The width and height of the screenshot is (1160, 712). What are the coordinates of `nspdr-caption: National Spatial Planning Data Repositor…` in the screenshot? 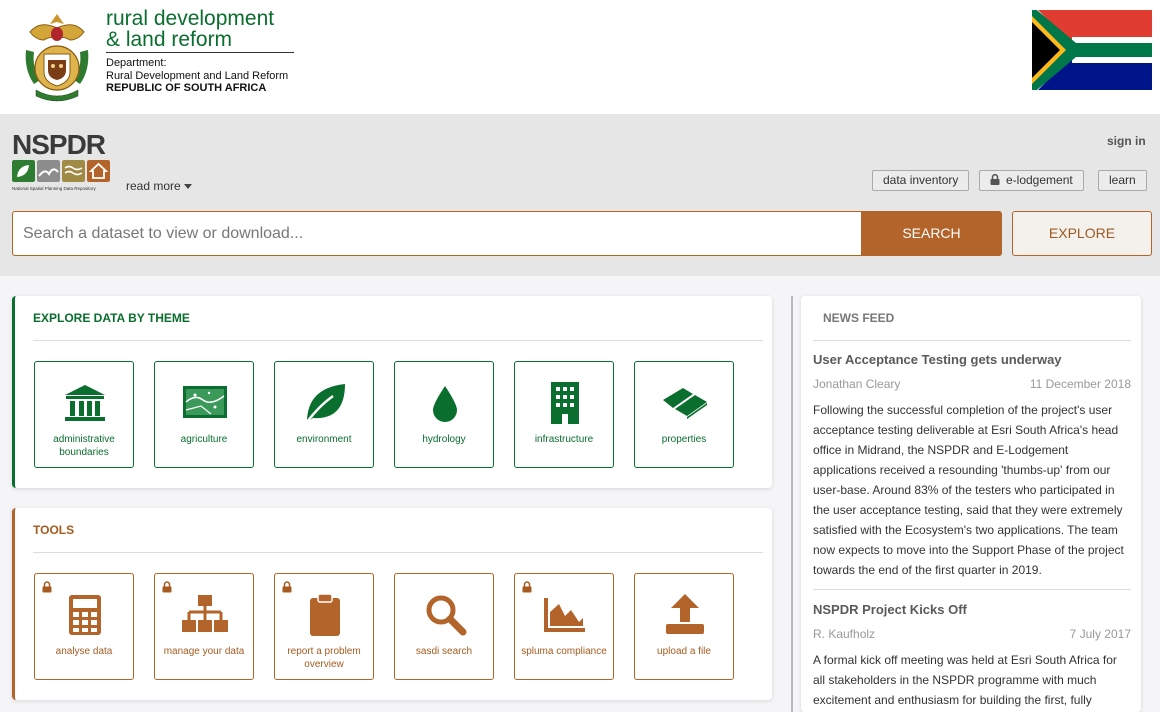 It's located at (54, 188).